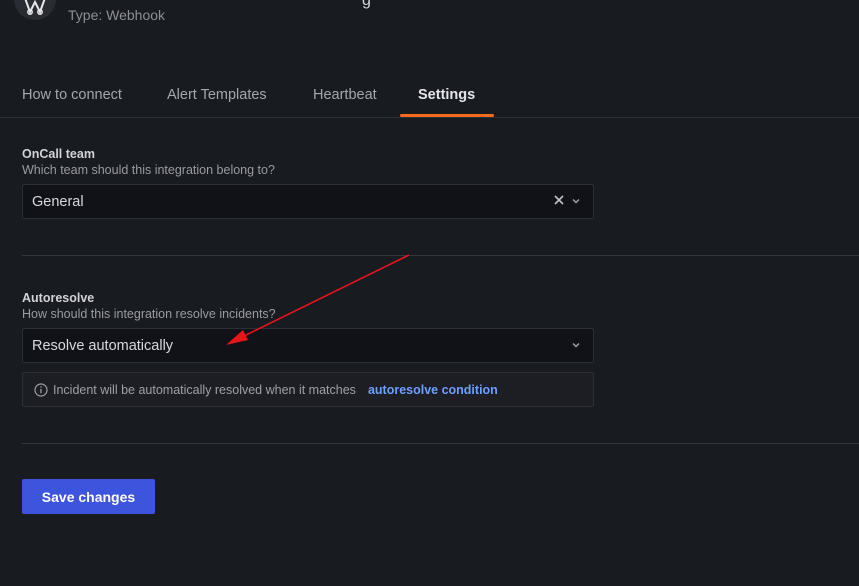 Image resolution: width=859 pixels, height=586 pixels. I want to click on tab-how-to-connect: How to connect, so click(72, 95).